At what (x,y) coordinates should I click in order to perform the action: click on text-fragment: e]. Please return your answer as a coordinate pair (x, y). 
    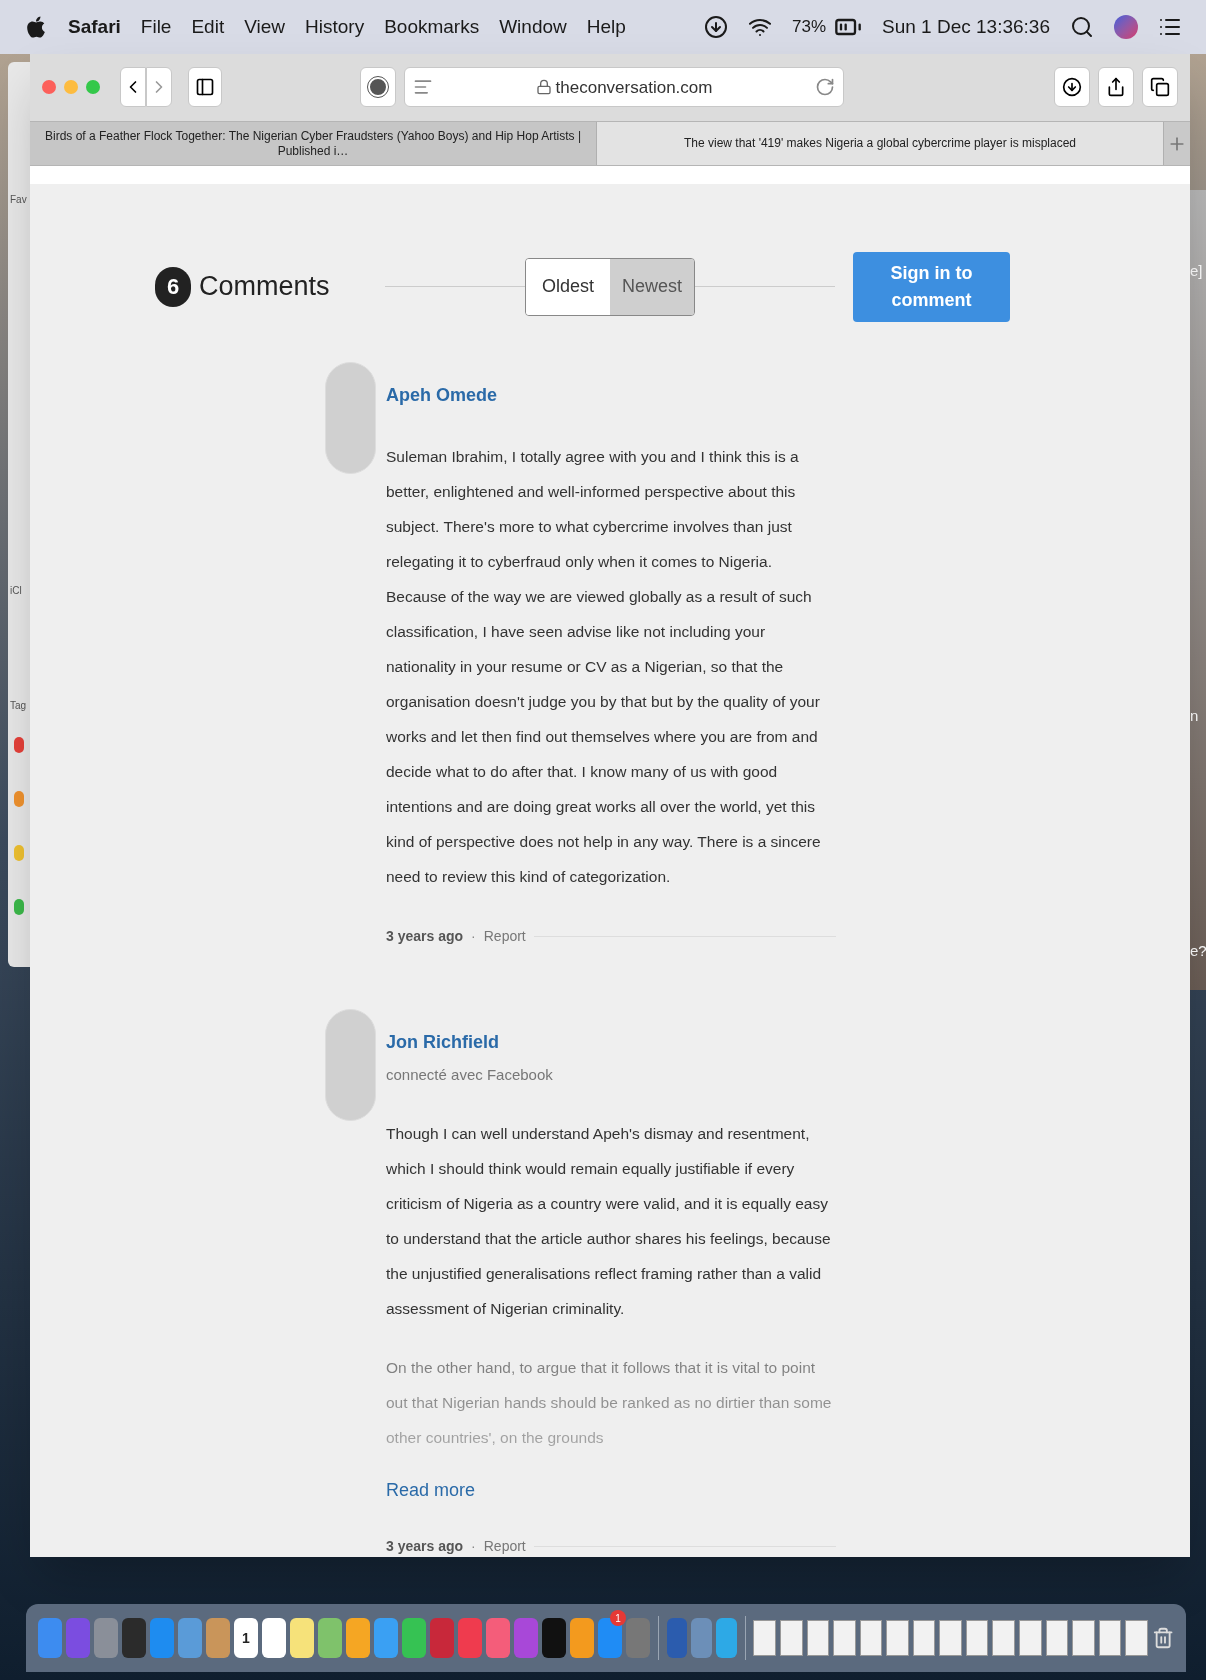
    Looking at the image, I should click on (1196, 271).